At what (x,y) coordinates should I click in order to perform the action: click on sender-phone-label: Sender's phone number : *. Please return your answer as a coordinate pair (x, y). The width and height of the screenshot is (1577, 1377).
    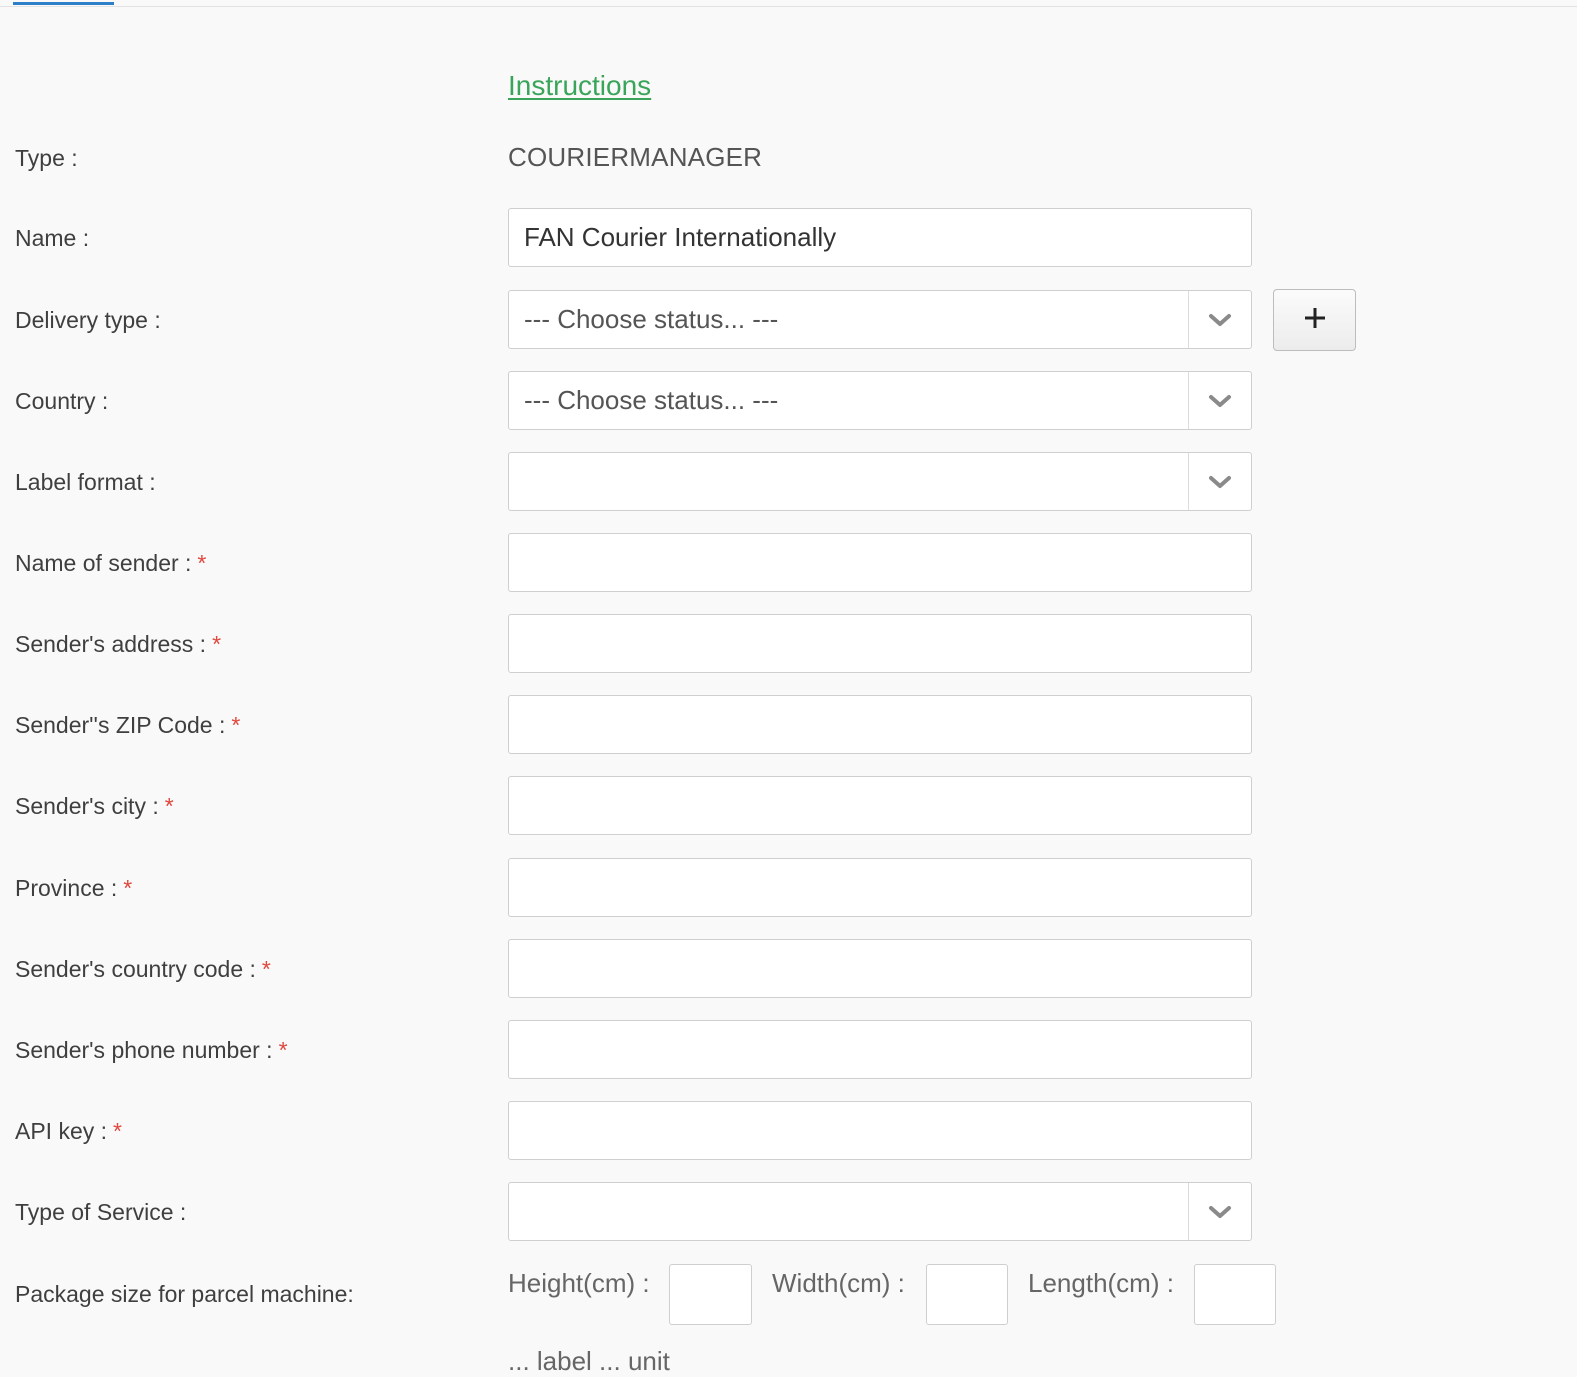
    Looking at the image, I should click on (151, 1050).